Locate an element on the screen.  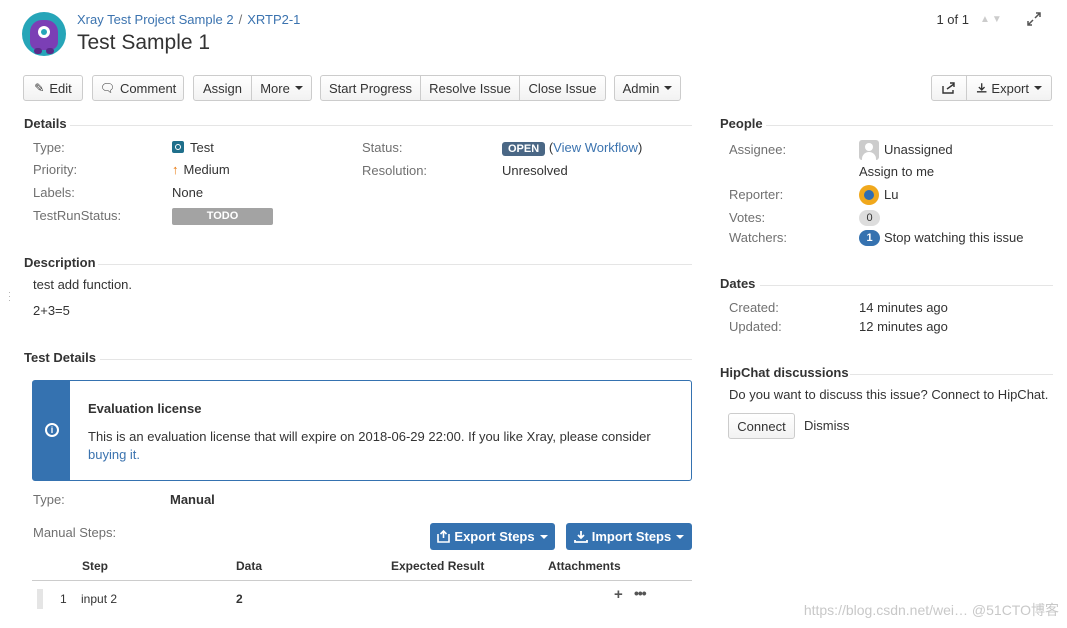
description-line-2: 2+3=5 is located at coordinates (51, 310).